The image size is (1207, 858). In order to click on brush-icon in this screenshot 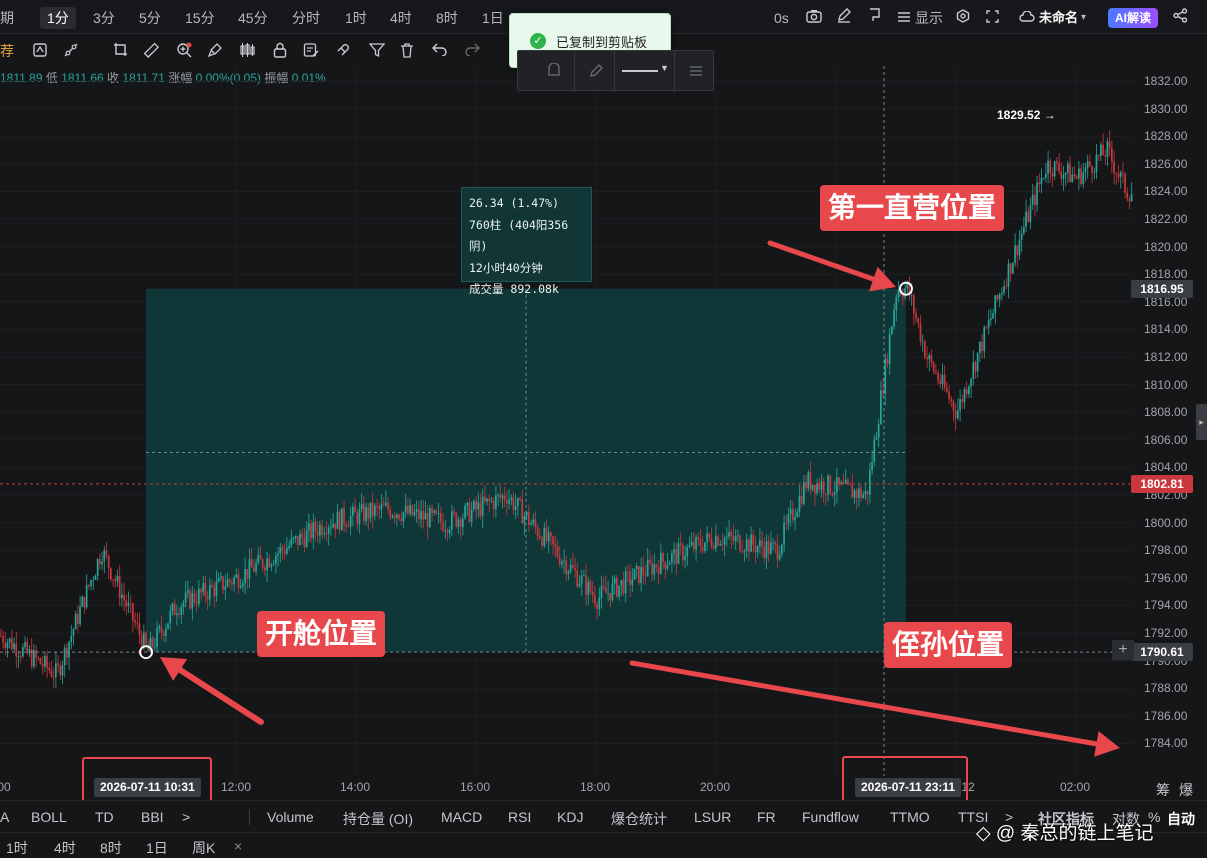, I will do `click(215, 51)`.